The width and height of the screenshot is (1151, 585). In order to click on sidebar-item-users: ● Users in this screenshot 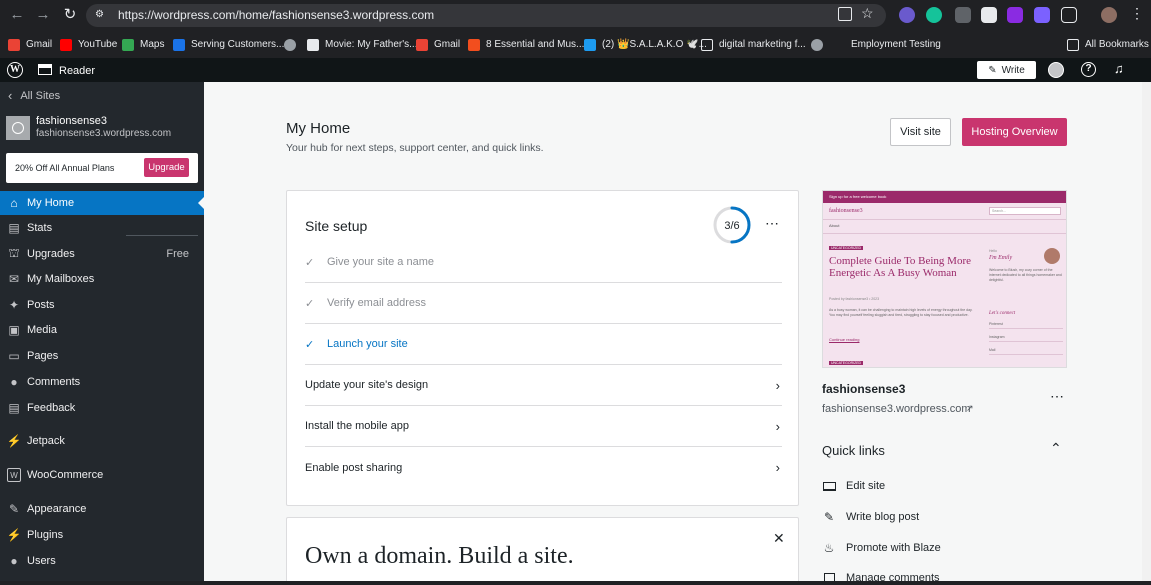, I will do `click(102, 561)`.